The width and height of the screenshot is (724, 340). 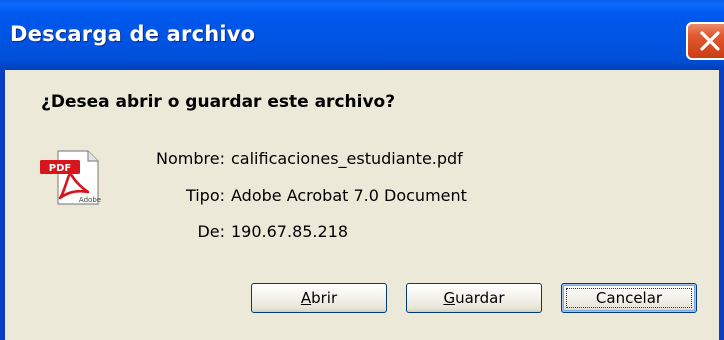 What do you see at coordinates (190, 158) in the screenshot?
I see `name-label: Nombre:` at bounding box center [190, 158].